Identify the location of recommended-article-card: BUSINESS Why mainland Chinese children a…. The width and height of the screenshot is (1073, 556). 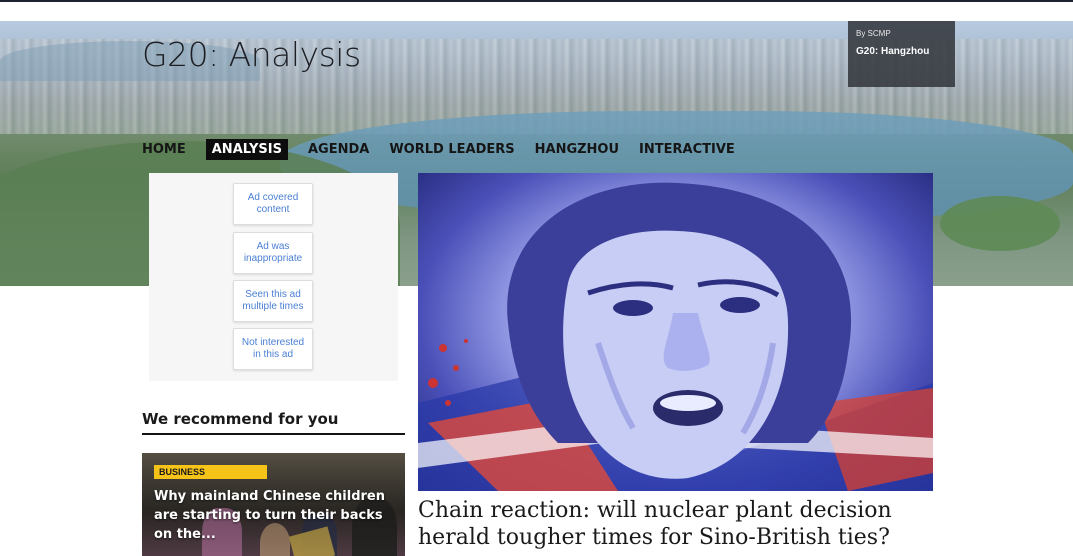
(273, 504).